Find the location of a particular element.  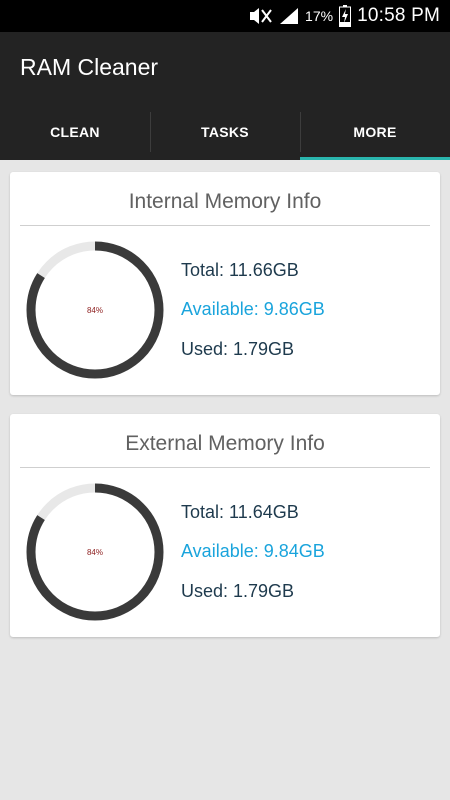

app-title: RAM Cleaner is located at coordinates (89, 67).